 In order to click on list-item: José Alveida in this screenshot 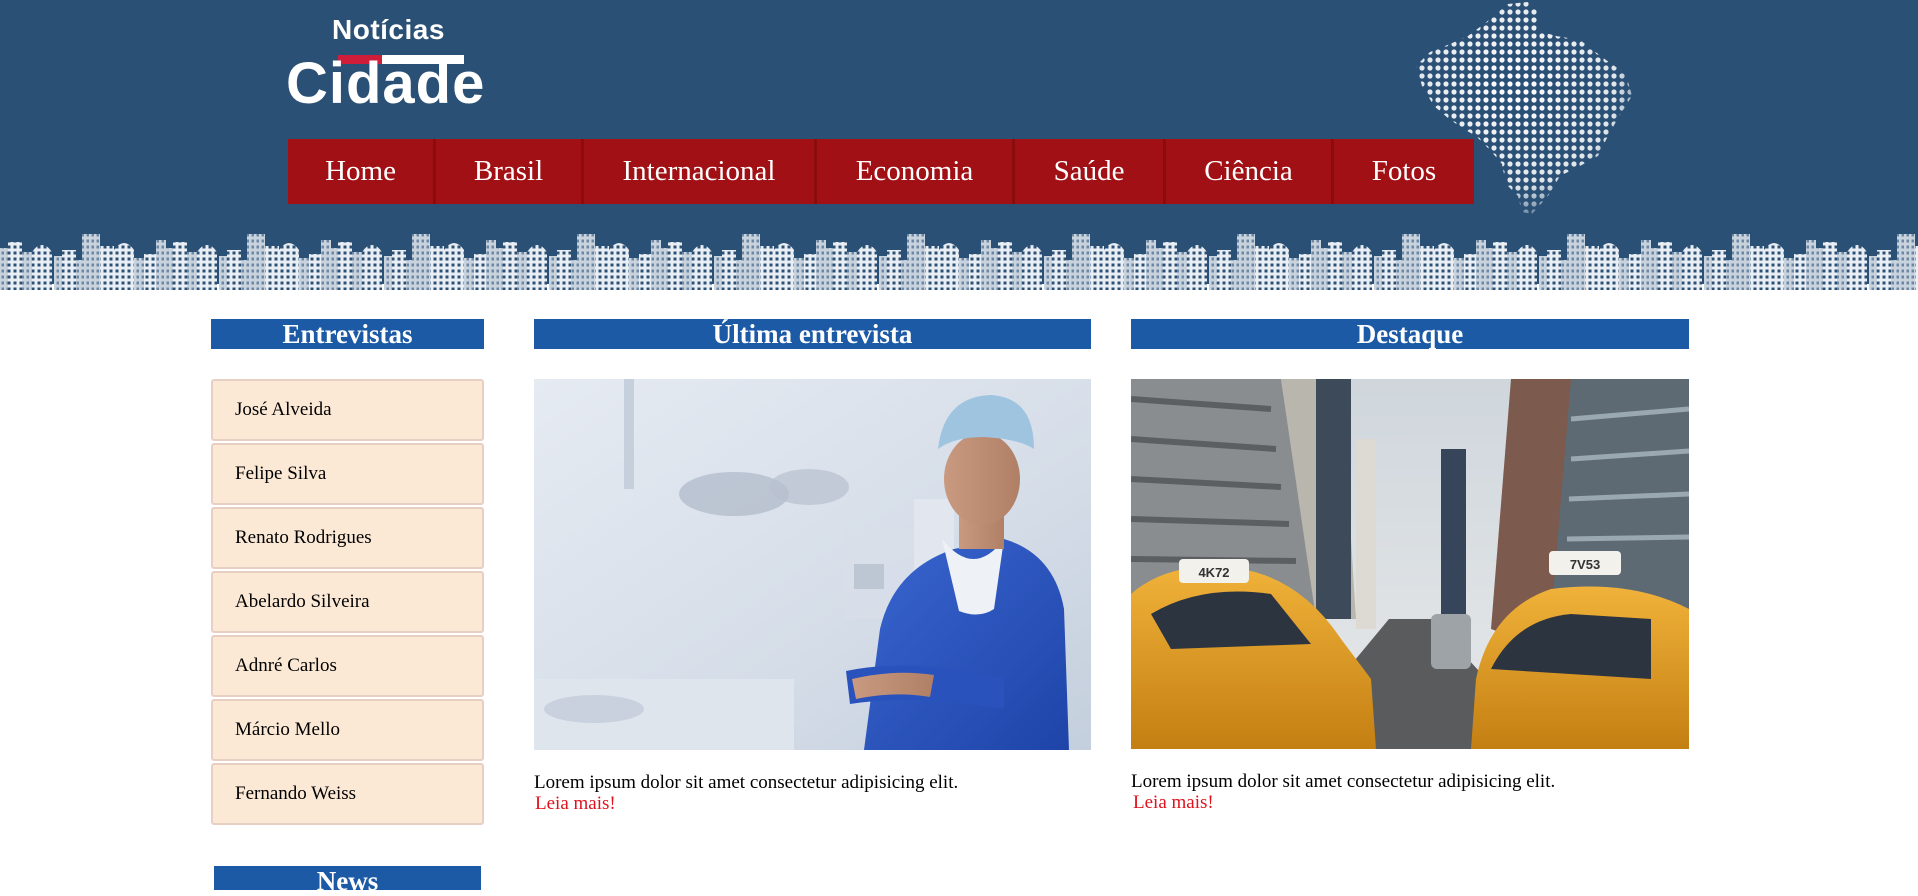, I will do `click(347, 410)`.